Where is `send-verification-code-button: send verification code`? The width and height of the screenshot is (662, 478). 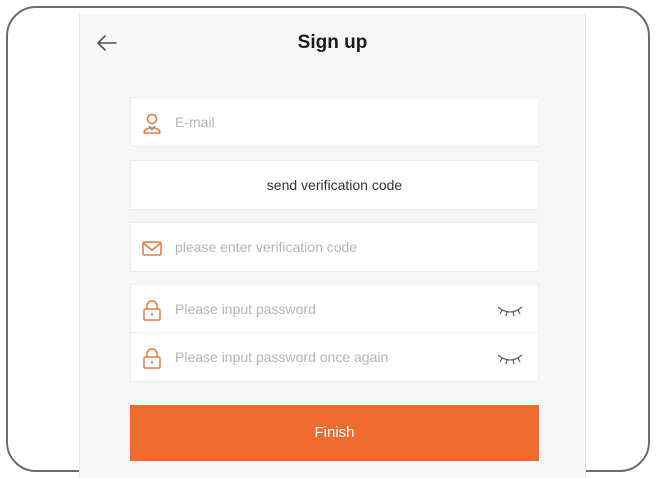
send-verification-code-button: send verification code is located at coordinates (334, 185).